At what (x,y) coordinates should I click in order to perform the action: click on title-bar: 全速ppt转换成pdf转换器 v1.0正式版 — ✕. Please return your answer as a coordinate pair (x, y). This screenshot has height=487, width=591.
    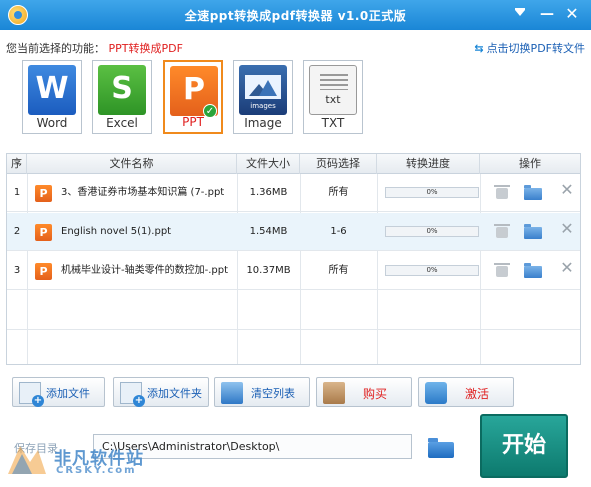
    Looking at the image, I should click on (295, 15).